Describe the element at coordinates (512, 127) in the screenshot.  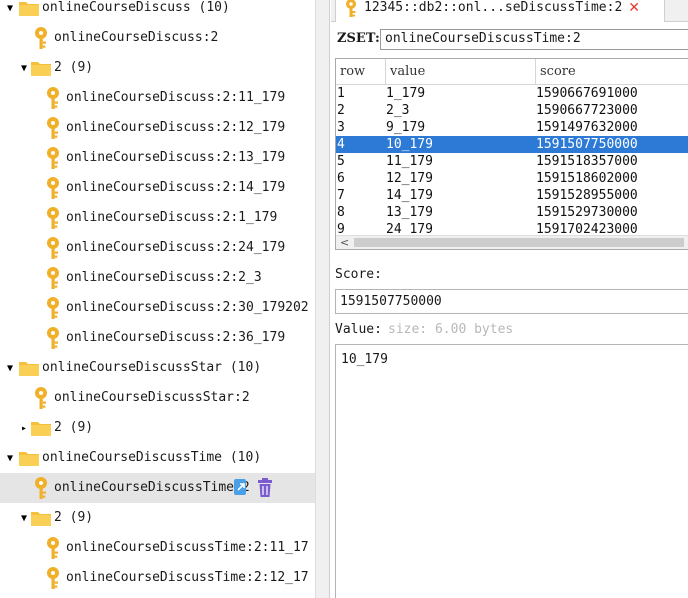
I see `table-row: 3 9_179 1591497632000` at that location.